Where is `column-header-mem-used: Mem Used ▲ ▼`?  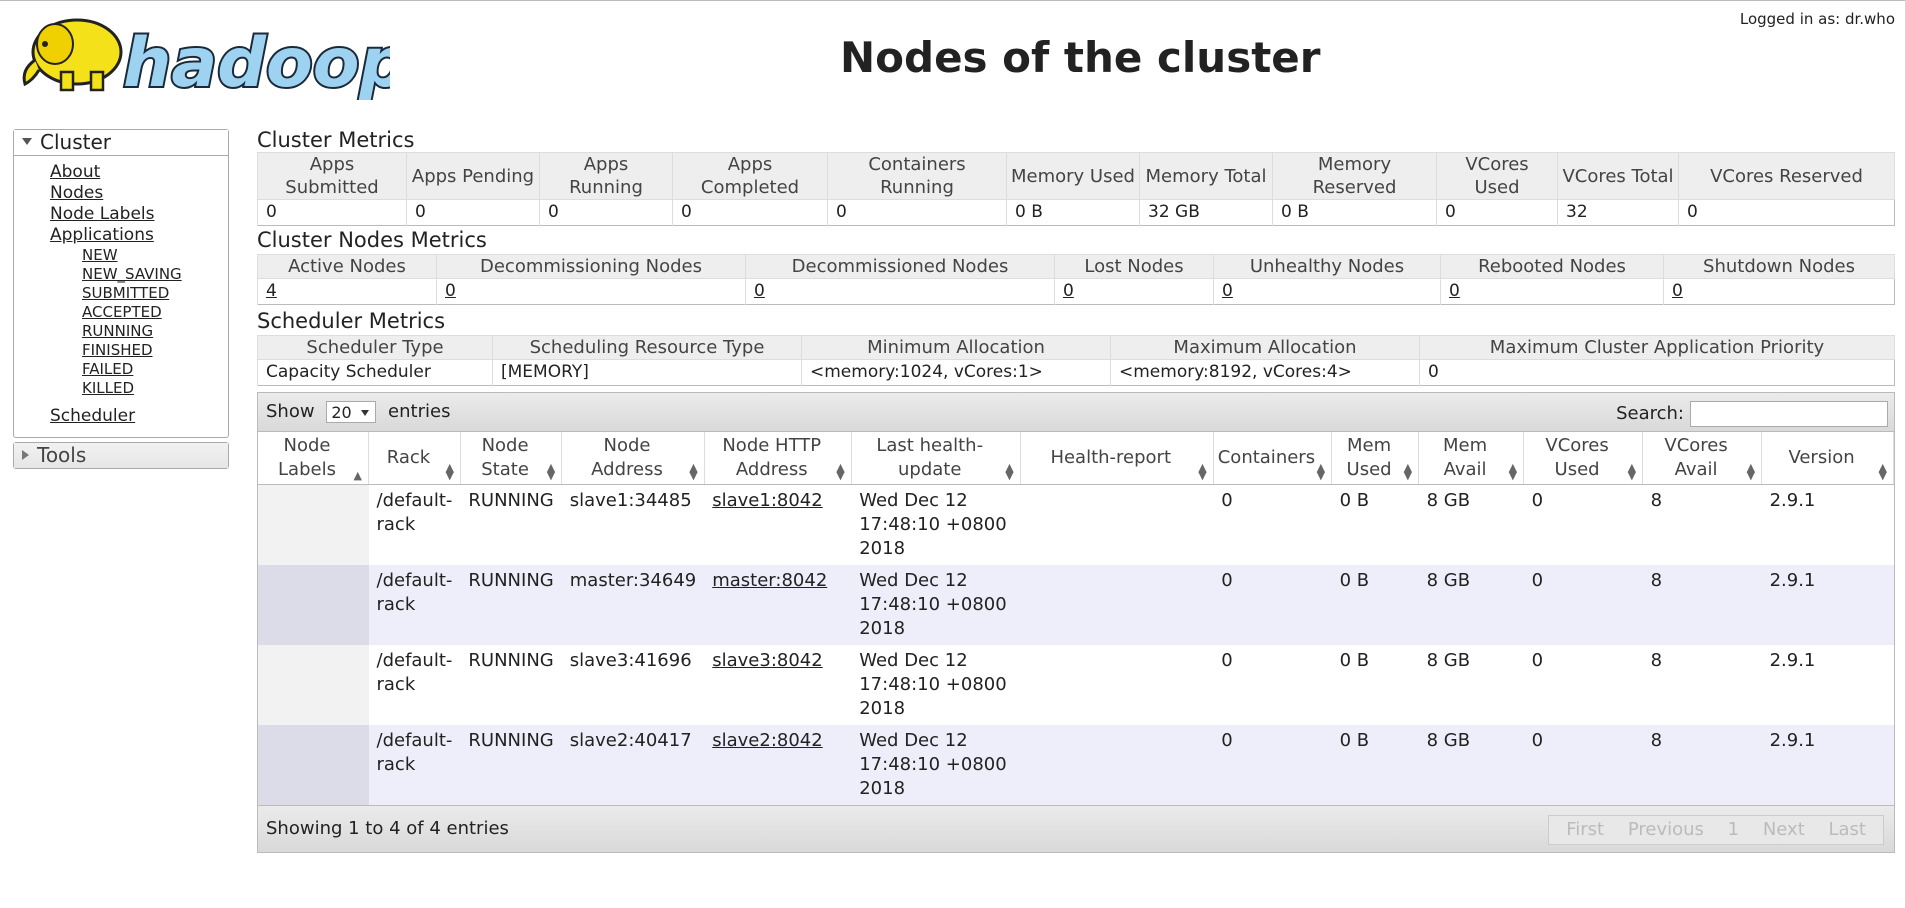
column-header-mem-used: Mem Used ▲ ▼ is located at coordinates (1375, 458).